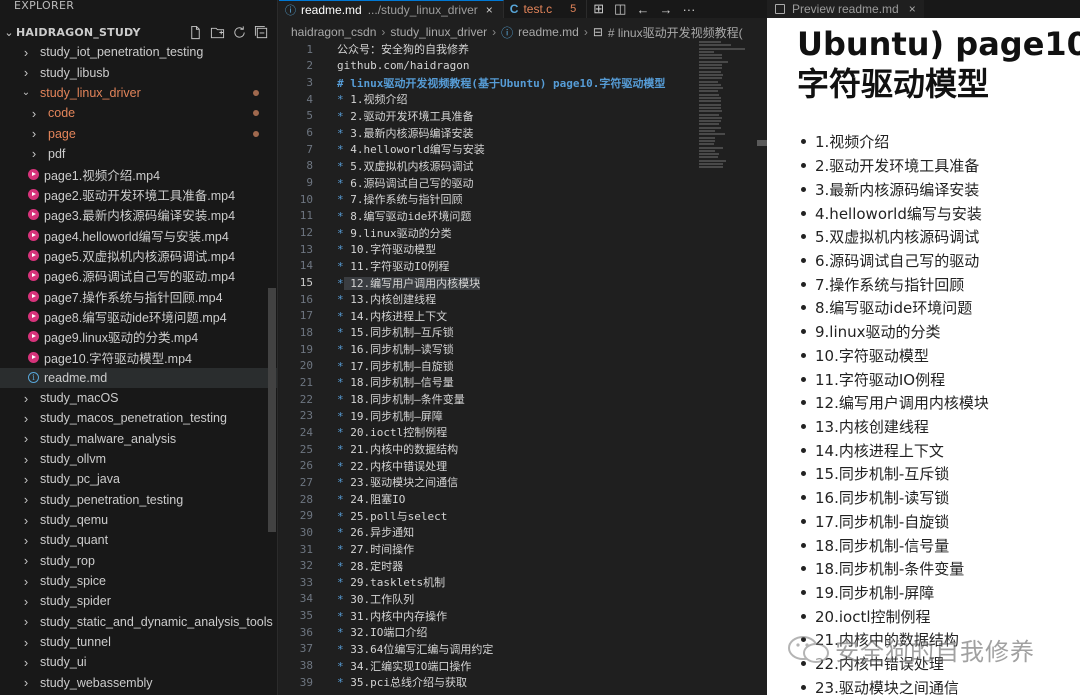 This screenshot has height=695, width=1080. I want to click on code-line: 38 * 34.汇编实现IO端口操作, so click(523, 665).